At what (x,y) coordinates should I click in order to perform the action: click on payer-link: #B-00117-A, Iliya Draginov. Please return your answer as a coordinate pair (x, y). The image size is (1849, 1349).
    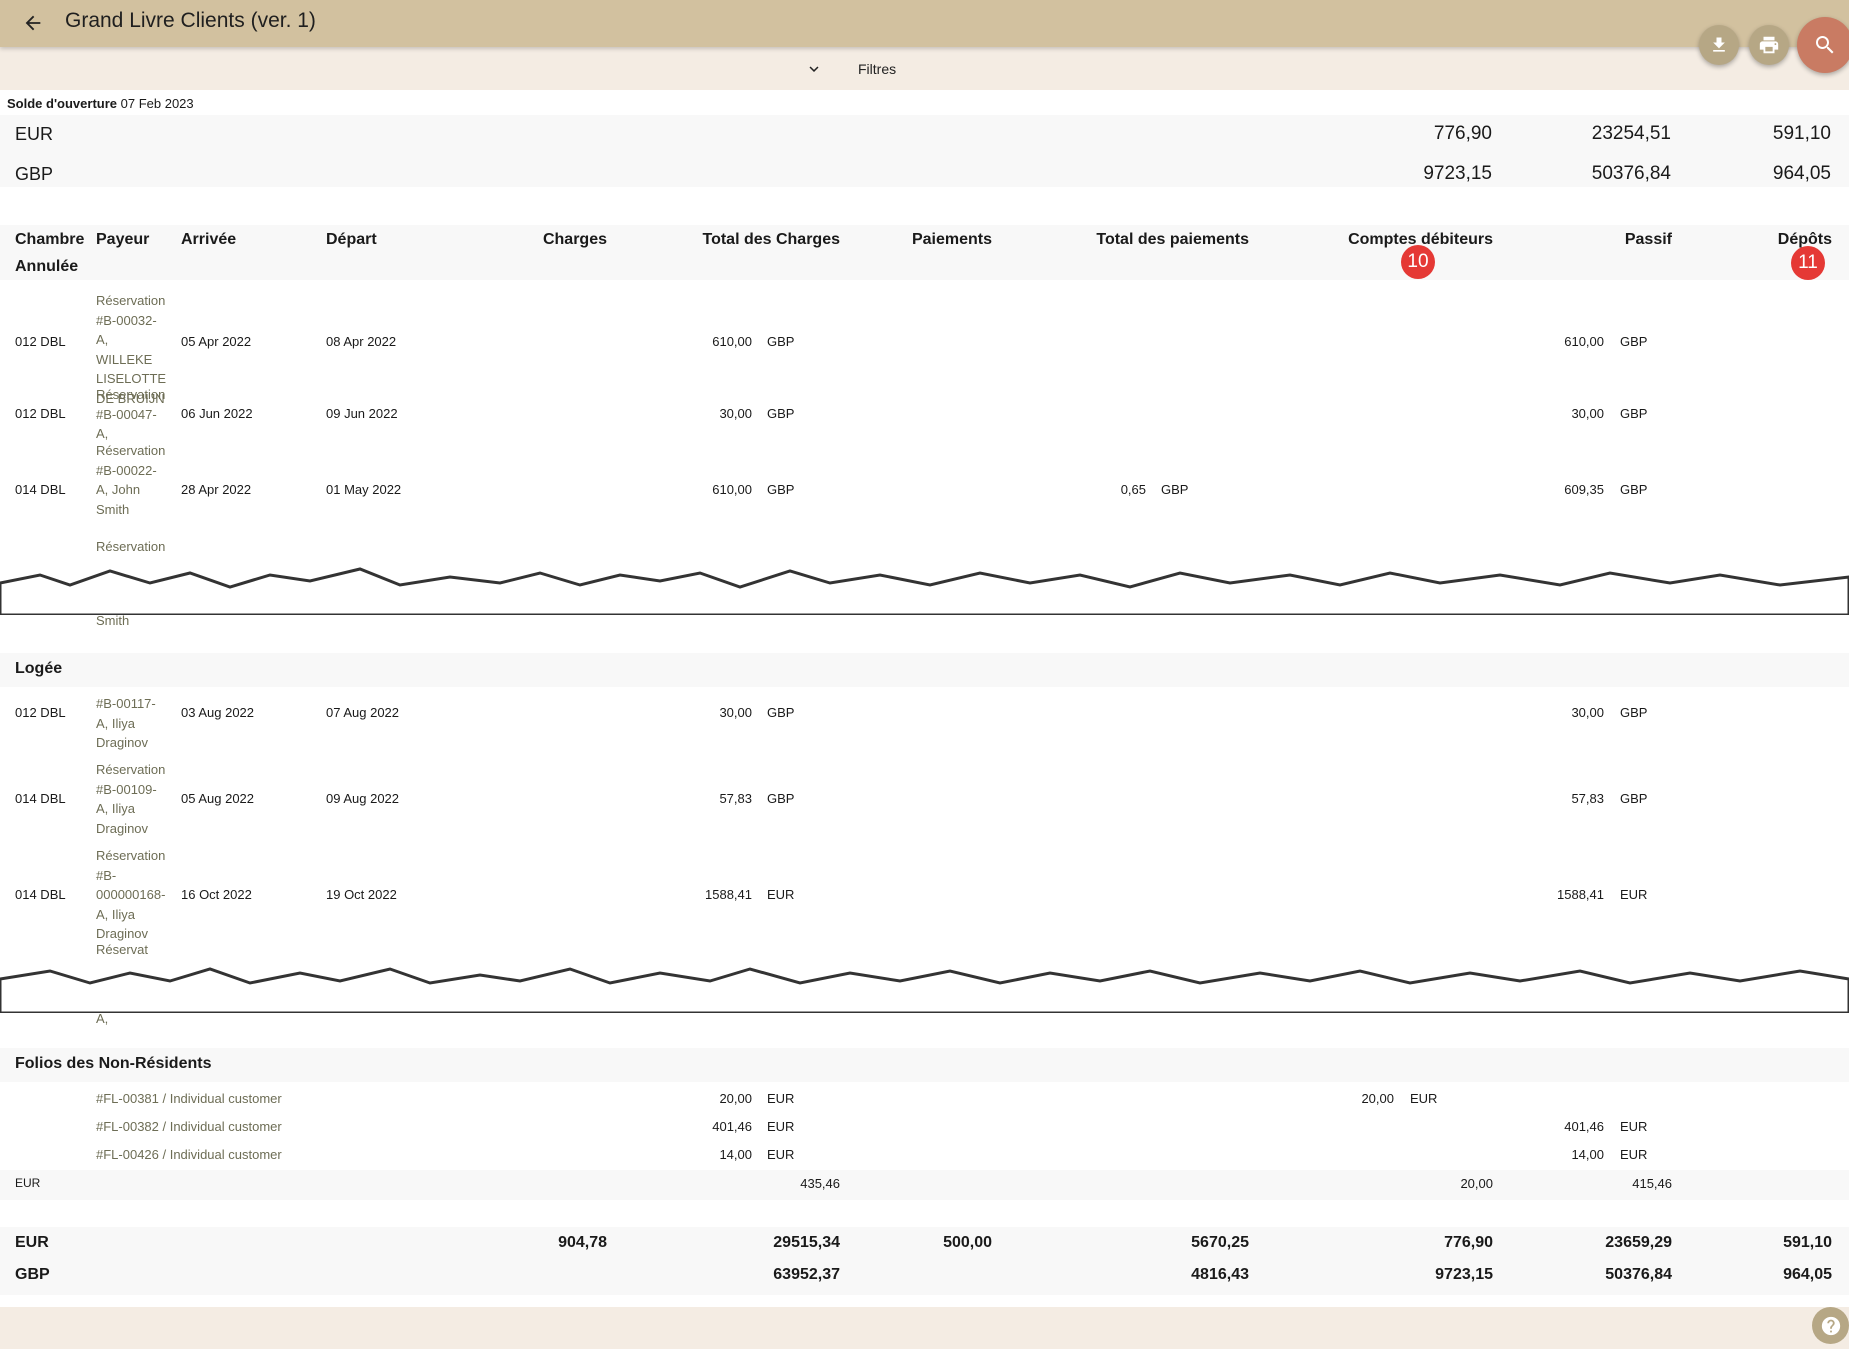
    Looking at the image, I should click on (132, 723).